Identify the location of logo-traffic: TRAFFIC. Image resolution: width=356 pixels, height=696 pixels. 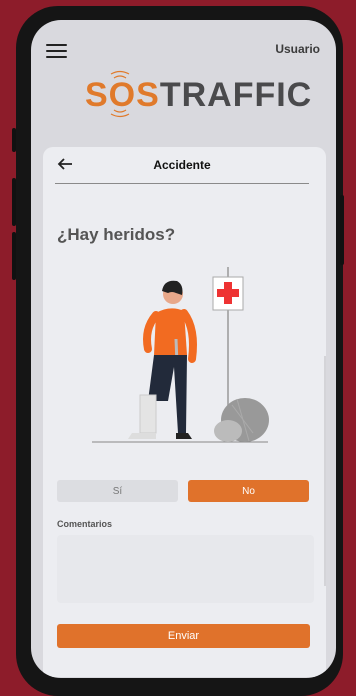
(236, 95).